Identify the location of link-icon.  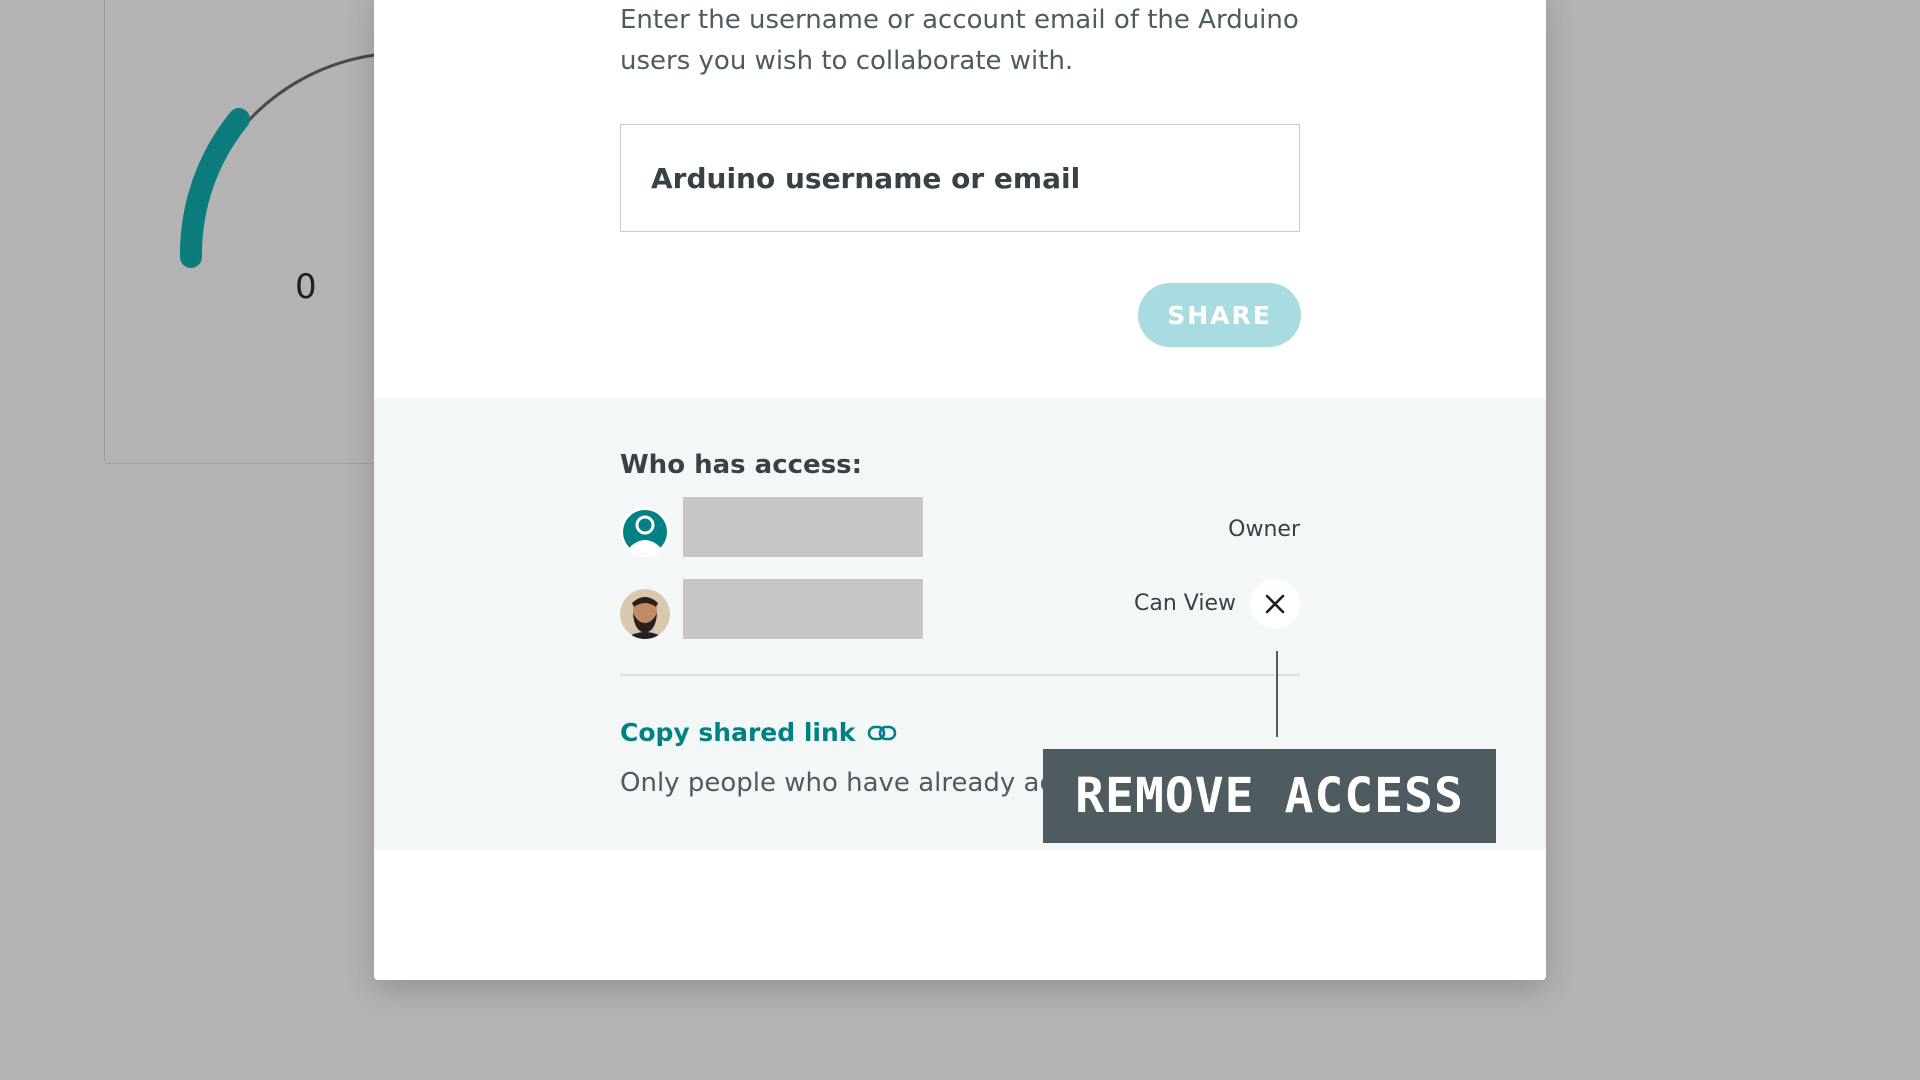
(882, 732).